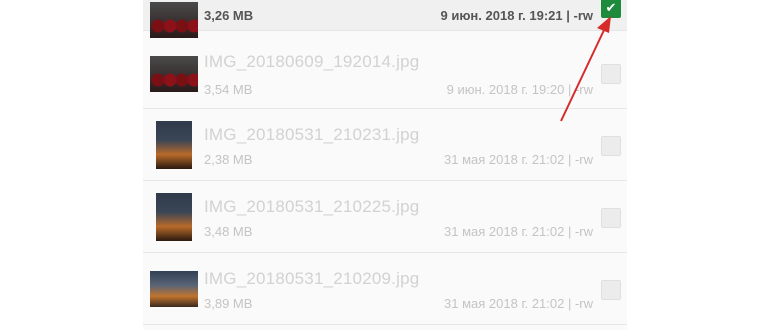 This screenshot has width=770, height=330. Describe the element at coordinates (585, 69) in the screenshot. I see `red-arrow-annotation` at that location.